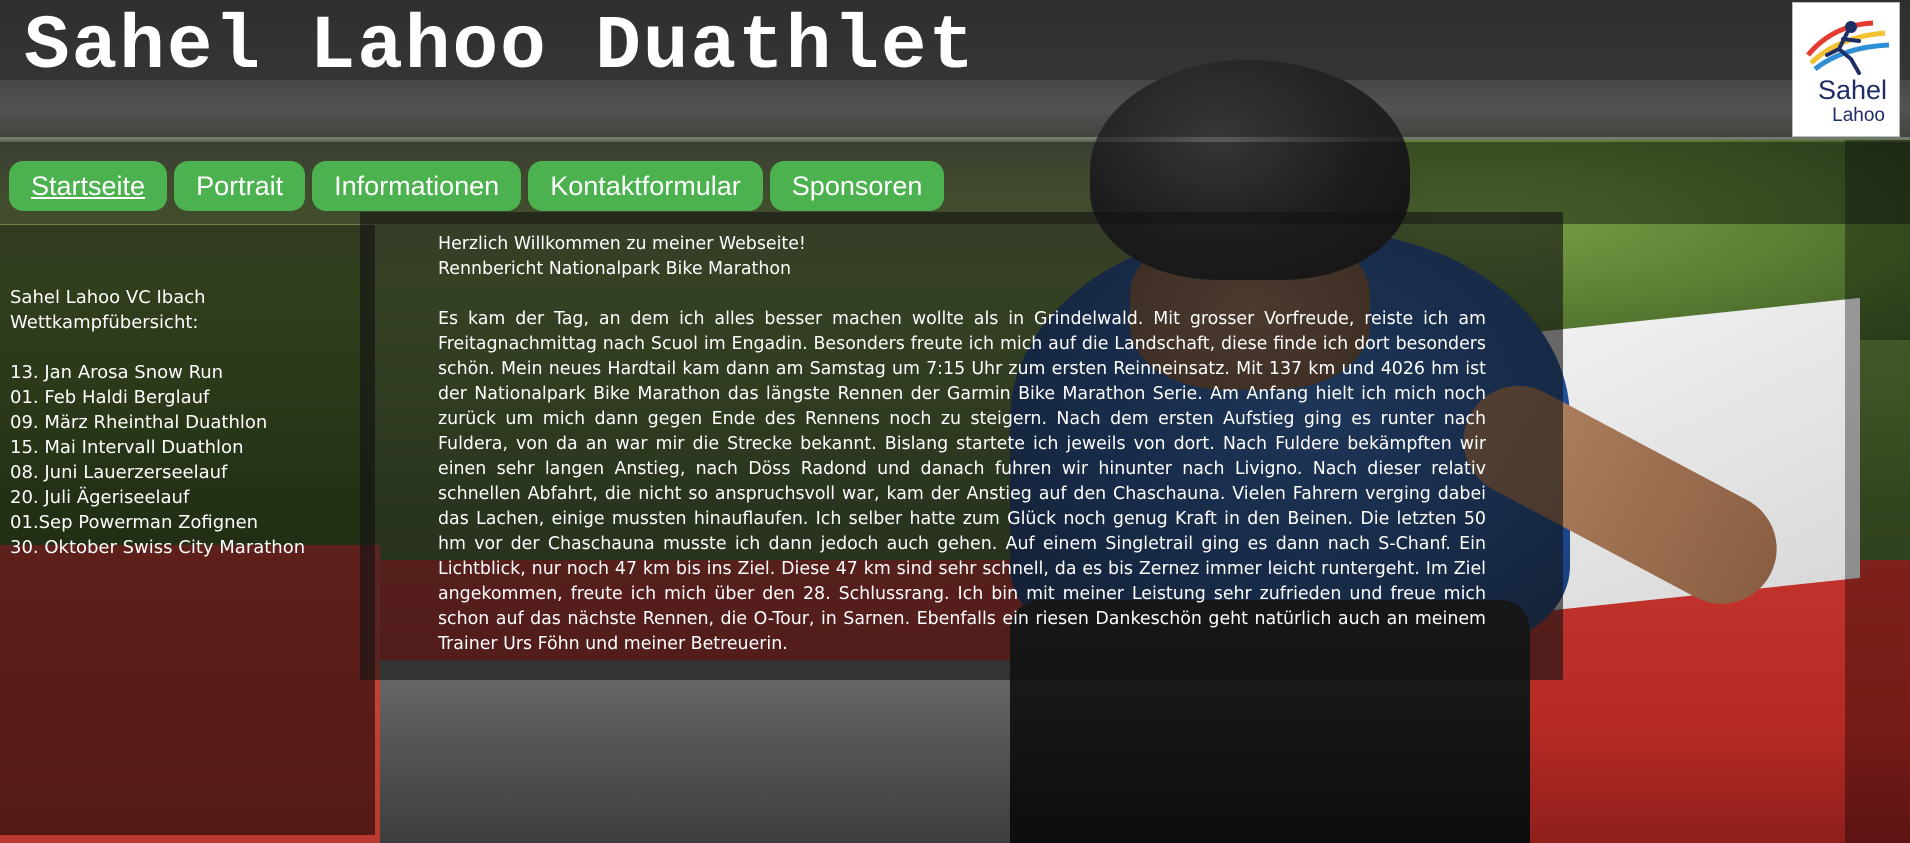 This screenshot has height=843, width=1910. Describe the element at coordinates (127, 447) in the screenshot. I see `event-item: 15. Mai Intervall Duathlon` at that location.